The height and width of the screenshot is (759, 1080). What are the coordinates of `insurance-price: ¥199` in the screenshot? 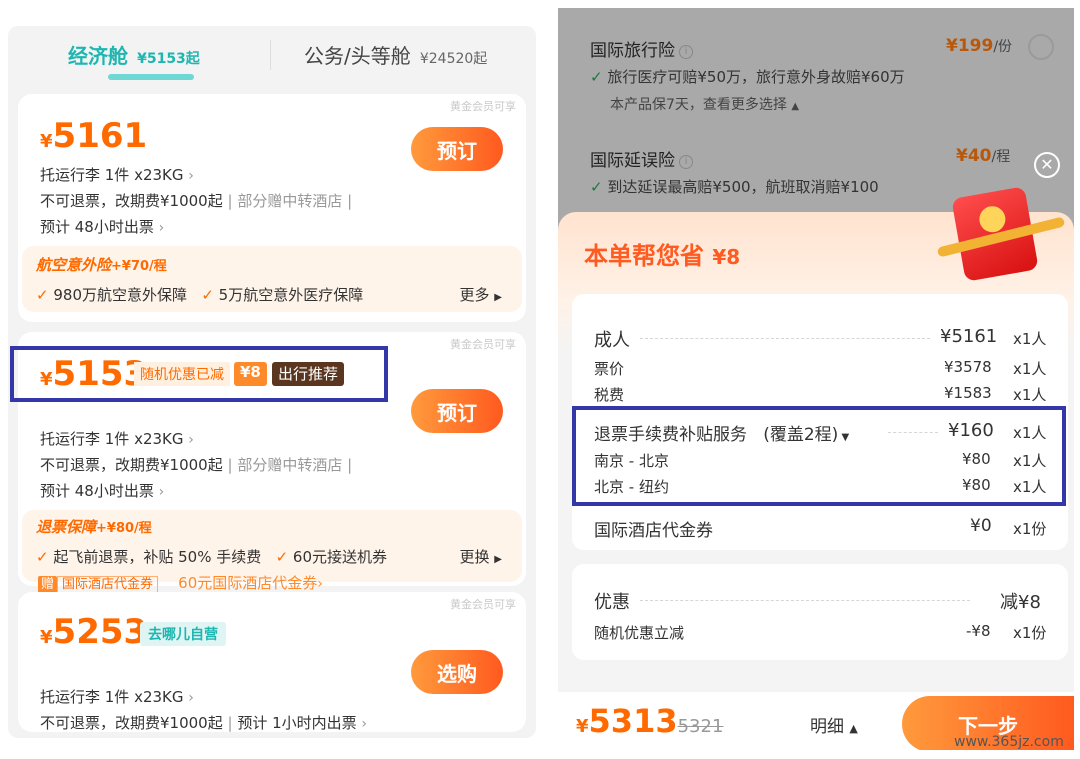 It's located at (970, 46).